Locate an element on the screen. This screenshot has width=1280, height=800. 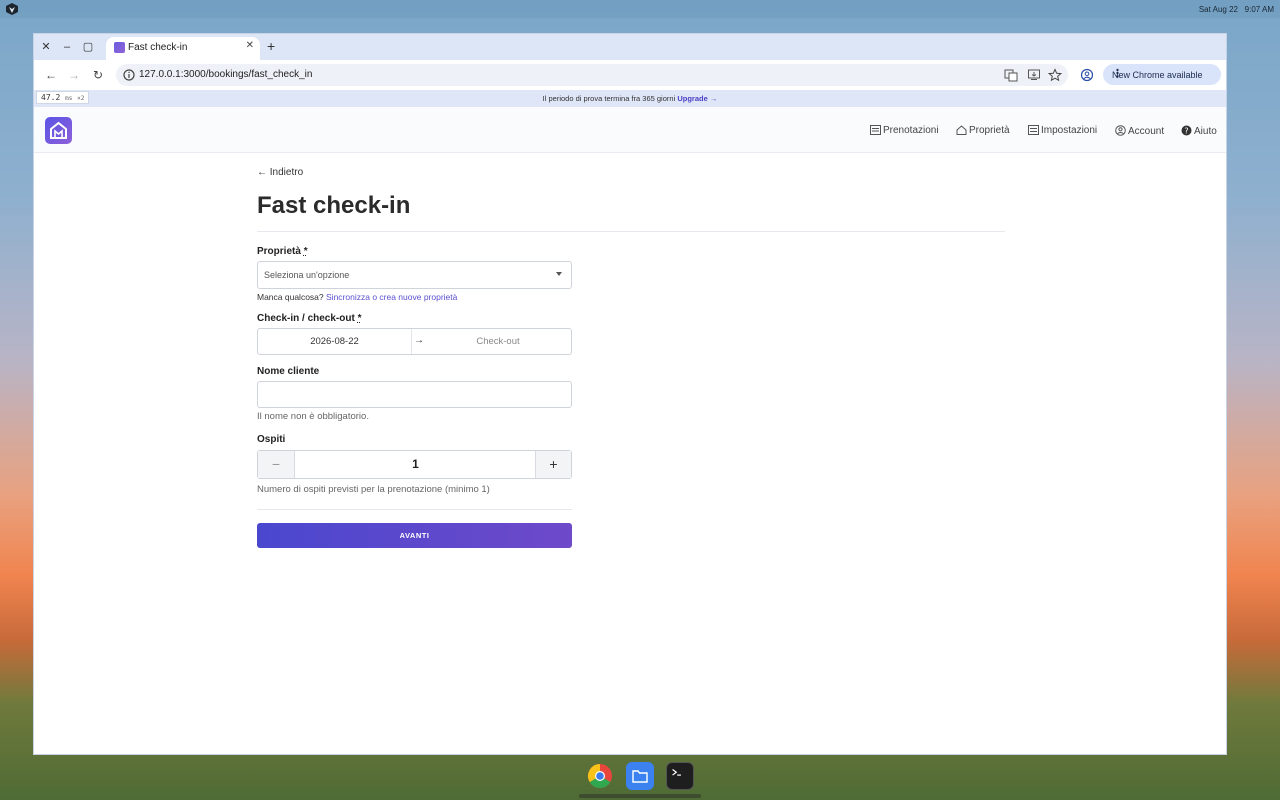
chrome-icon is located at coordinates (599, 776).